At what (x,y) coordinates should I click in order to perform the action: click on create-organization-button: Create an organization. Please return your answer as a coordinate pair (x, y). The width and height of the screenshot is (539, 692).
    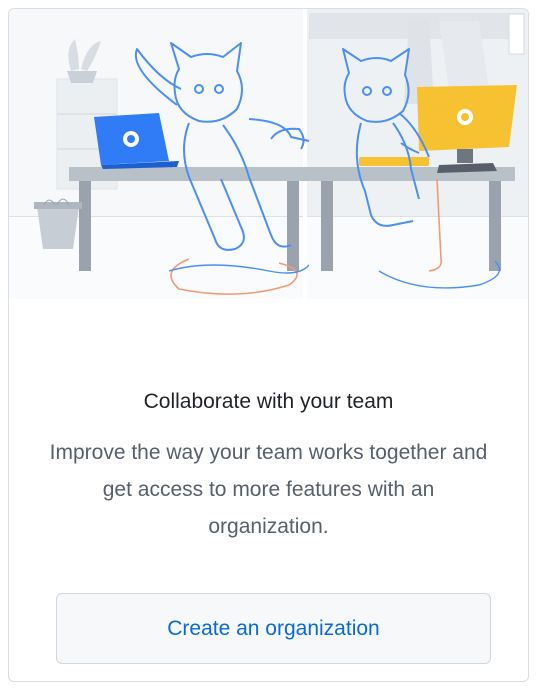
    Looking at the image, I should click on (273, 628).